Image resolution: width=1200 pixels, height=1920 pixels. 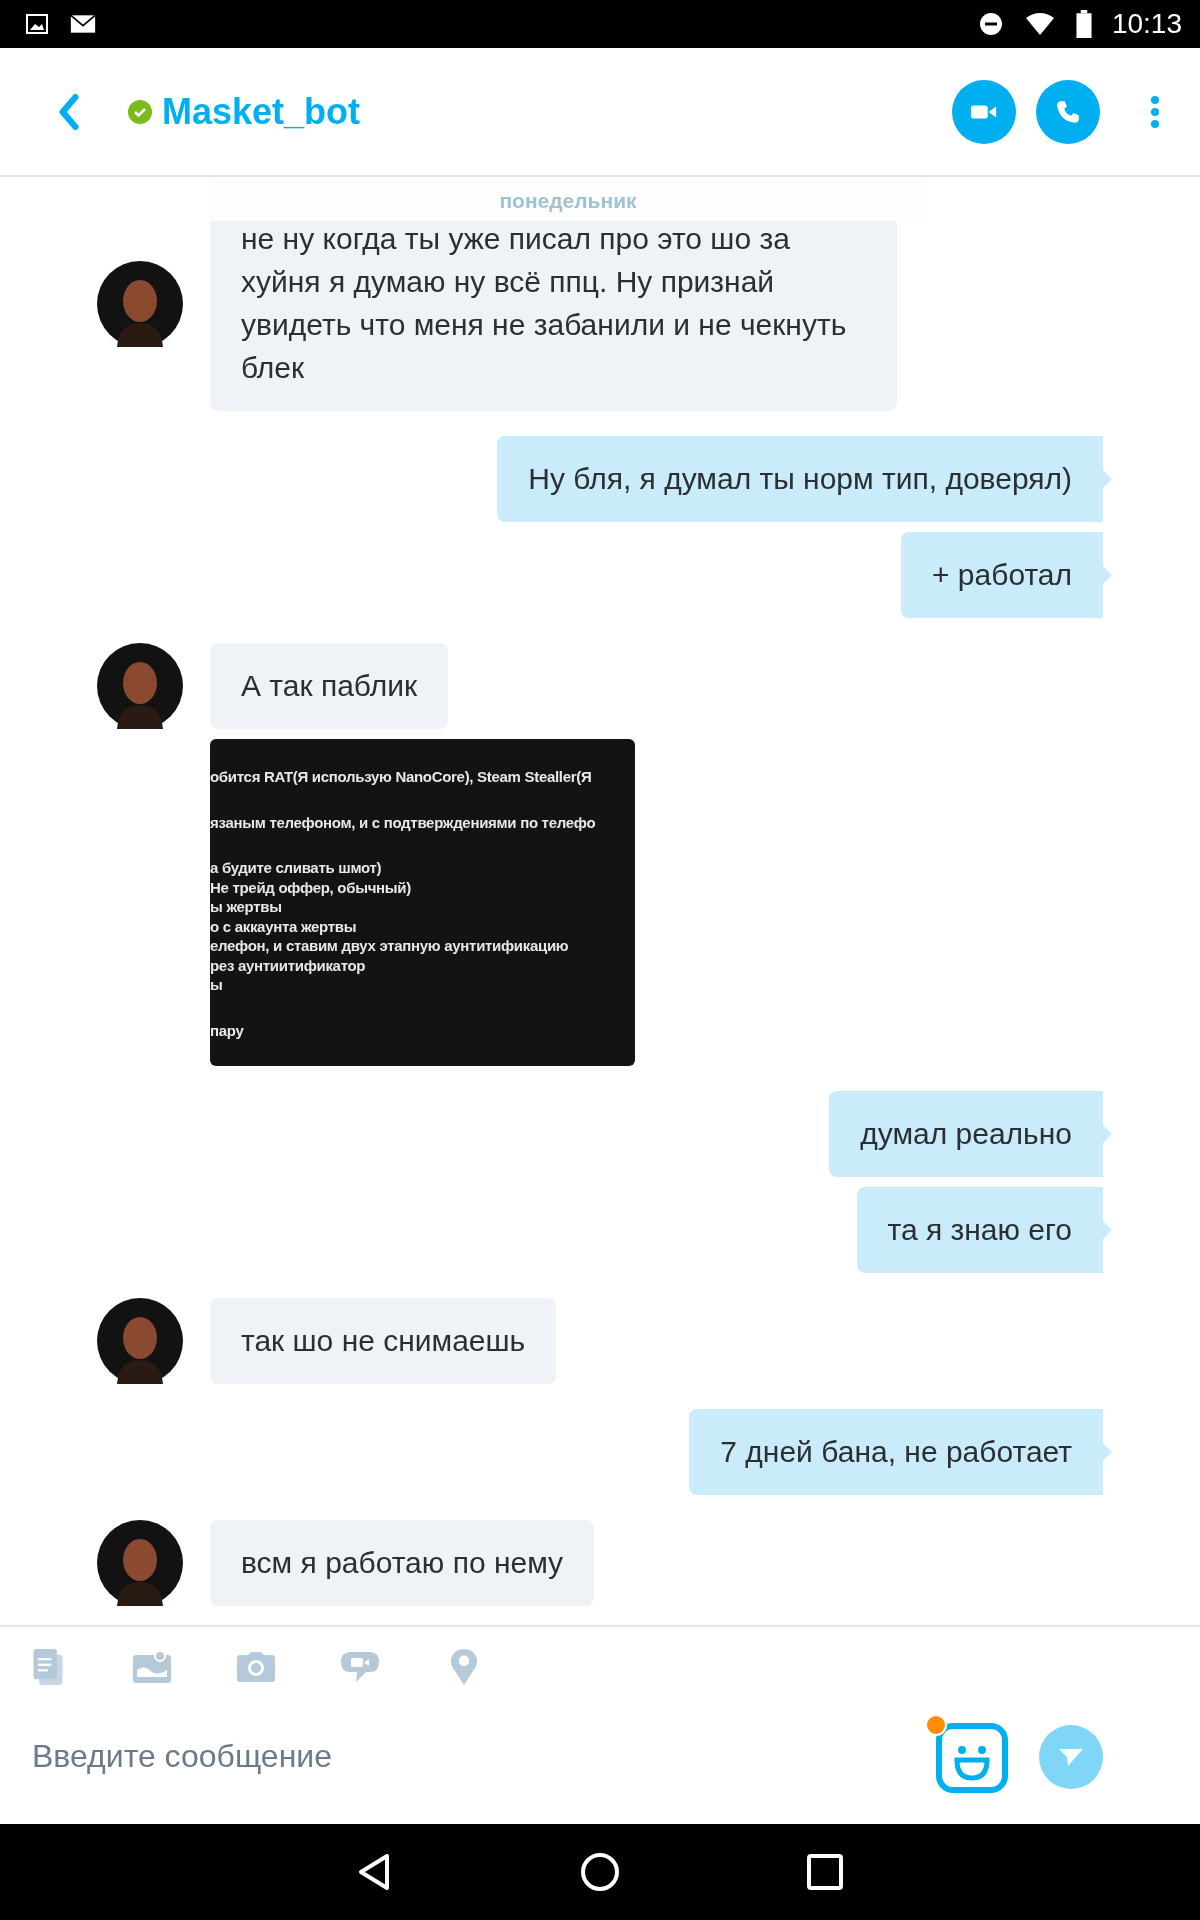 What do you see at coordinates (246, 907) in the screenshot?
I see `screenshot-text: ы жертвы` at bounding box center [246, 907].